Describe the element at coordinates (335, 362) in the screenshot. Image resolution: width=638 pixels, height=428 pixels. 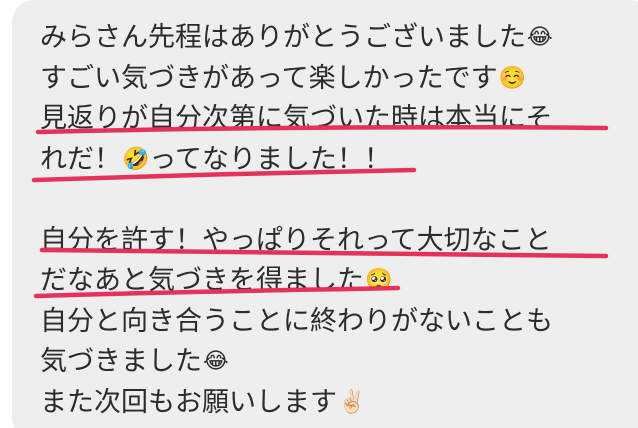
I see `message-line-8: 気づきました😂` at that location.